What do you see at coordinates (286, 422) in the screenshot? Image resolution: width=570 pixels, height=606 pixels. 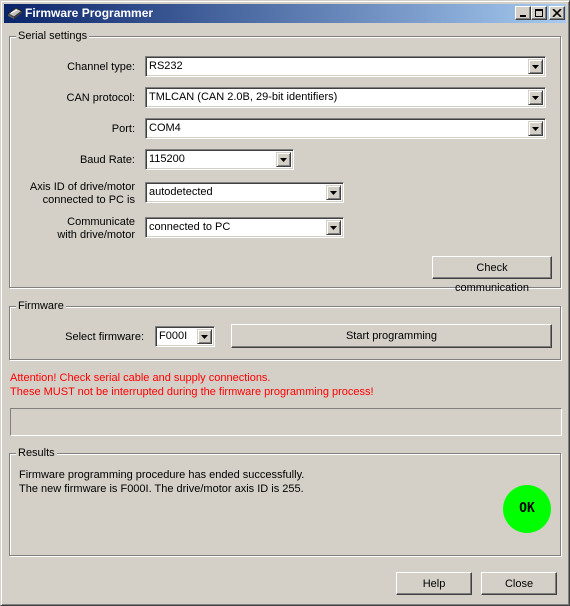 I see `programming-progress-bar` at bounding box center [286, 422].